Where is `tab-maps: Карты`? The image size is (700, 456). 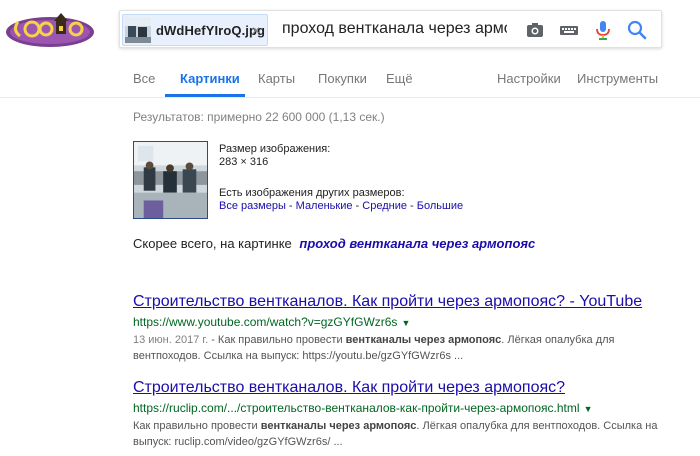
tab-maps: Карты is located at coordinates (276, 78).